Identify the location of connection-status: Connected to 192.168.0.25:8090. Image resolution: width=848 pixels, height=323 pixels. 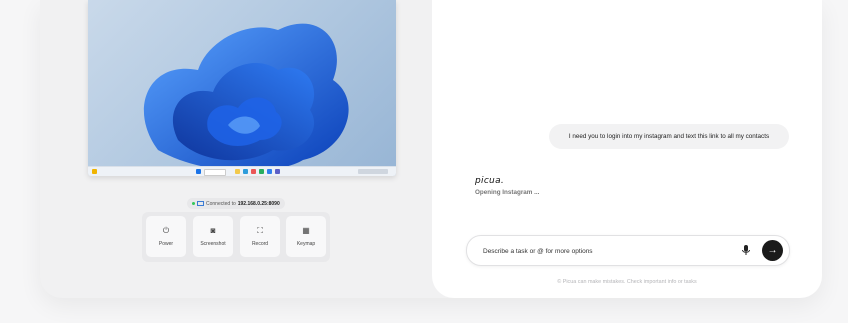
(236, 203).